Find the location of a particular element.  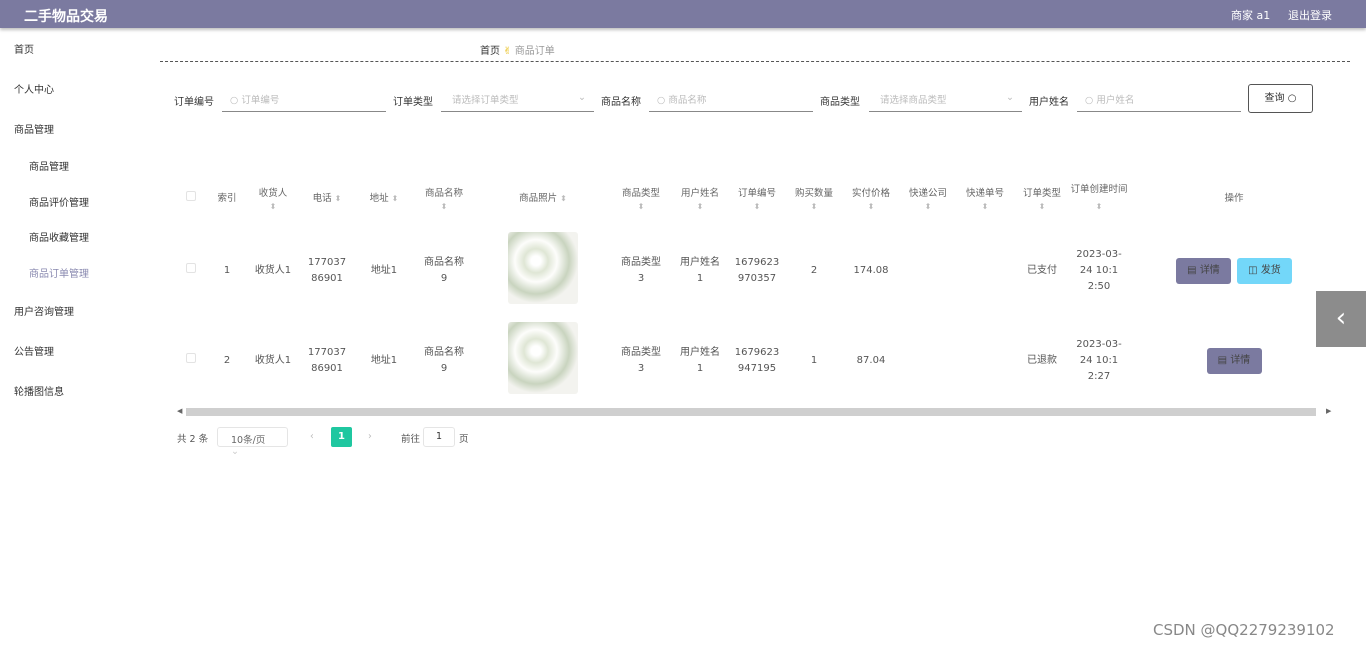

cell-express-no is located at coordinates (985, 271).